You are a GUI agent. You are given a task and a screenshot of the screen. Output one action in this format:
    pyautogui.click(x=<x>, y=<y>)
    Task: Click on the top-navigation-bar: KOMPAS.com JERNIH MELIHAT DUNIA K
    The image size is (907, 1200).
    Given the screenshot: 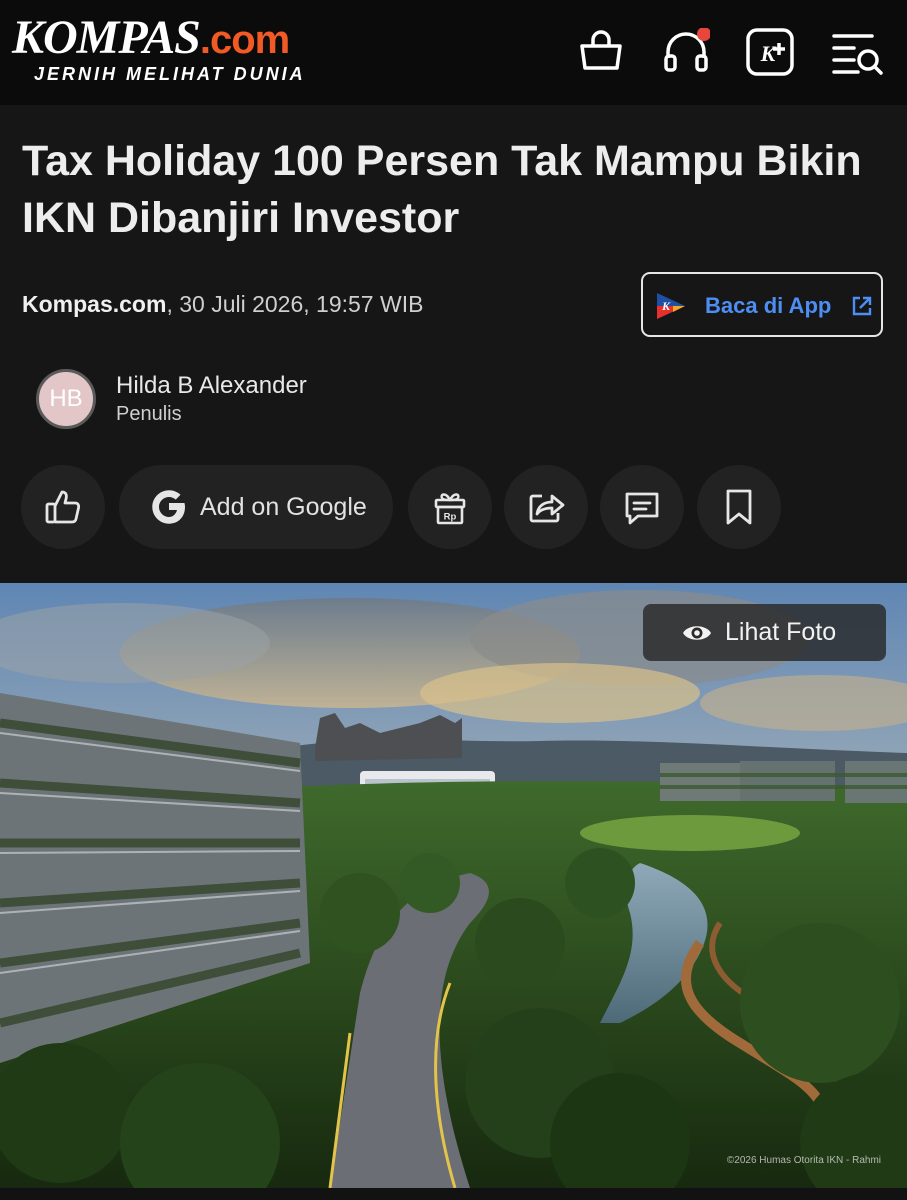 What is the action you would take?
    pyautogui.click(x=453, y=52)
    